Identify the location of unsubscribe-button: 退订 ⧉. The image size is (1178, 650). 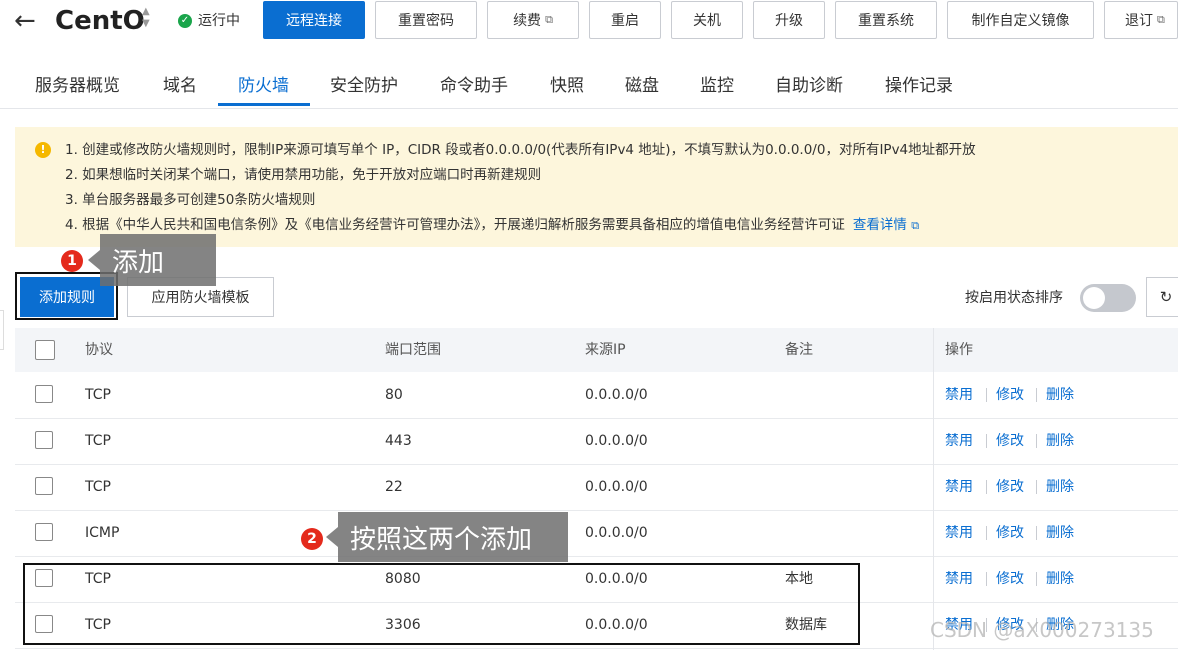
(1141, 20).